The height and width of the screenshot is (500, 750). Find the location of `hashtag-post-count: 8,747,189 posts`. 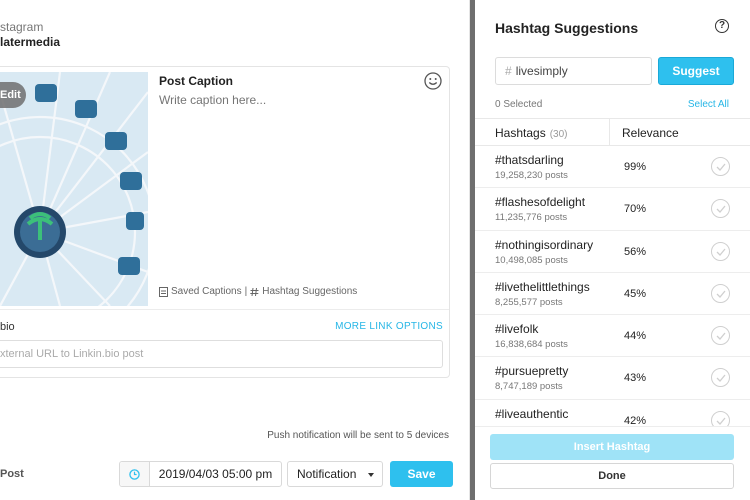

hashtag-post-count: 8,747,189 posts is located at coordinates (529, 387).